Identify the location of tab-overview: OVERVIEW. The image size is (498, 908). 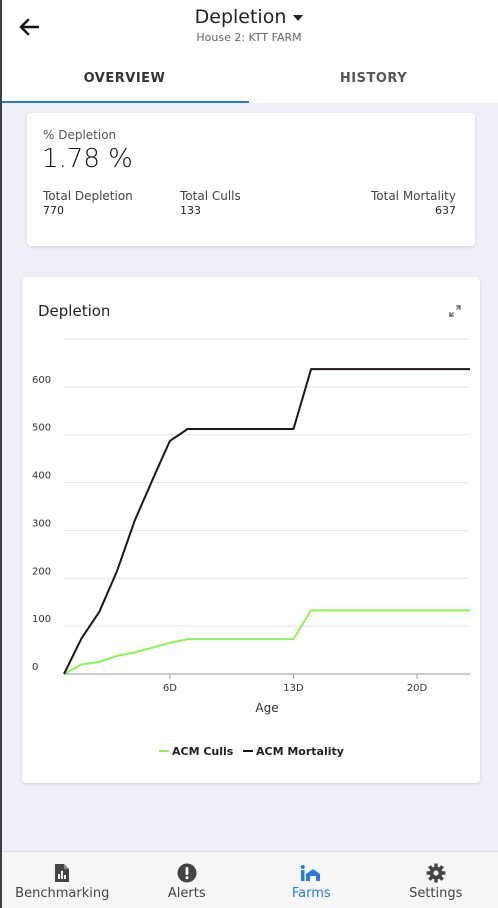
(124, 80).